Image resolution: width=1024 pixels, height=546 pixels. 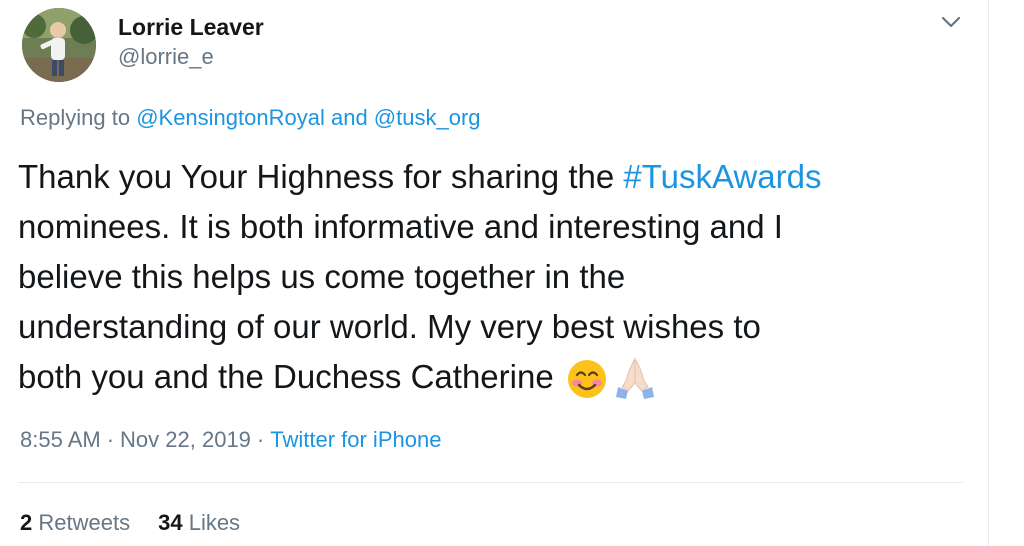 I want to click on avatar, so click(x=59, y=45).